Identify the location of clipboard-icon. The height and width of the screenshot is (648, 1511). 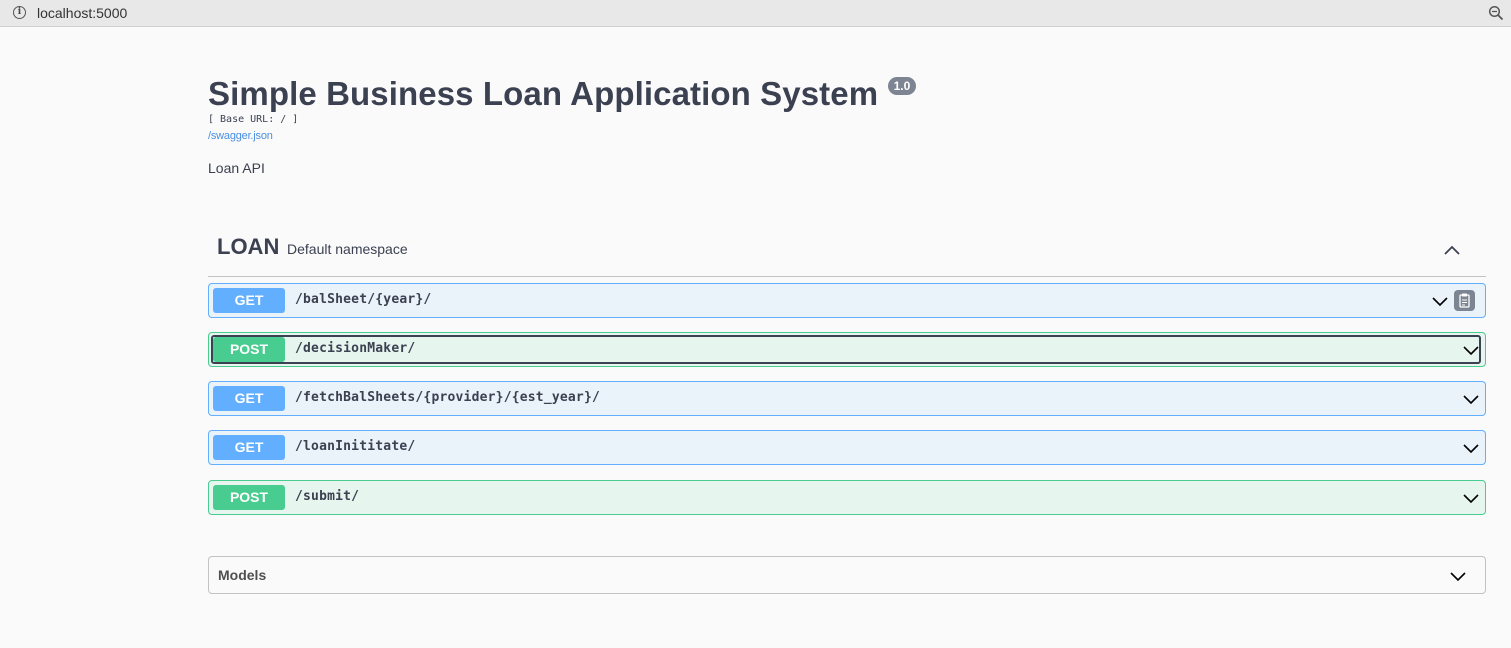
(1464, 300).